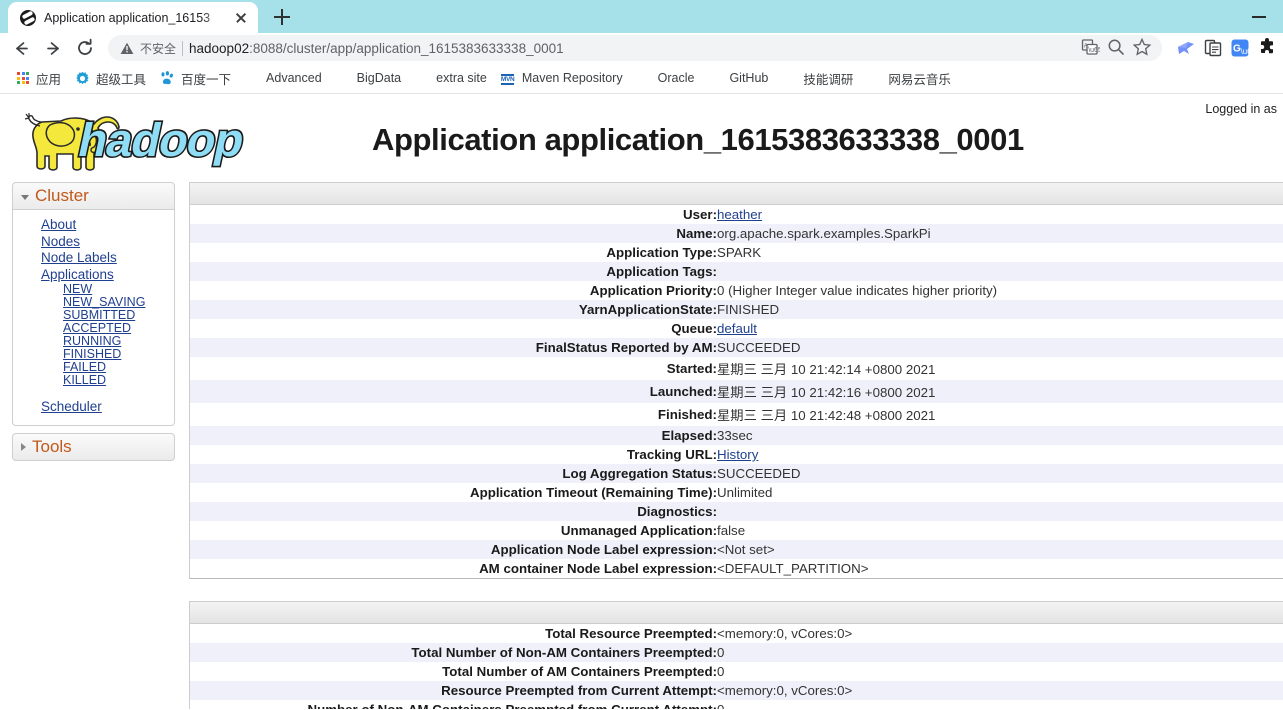  I want to click on row-value: SUCCEEDED, so click(759, 473).